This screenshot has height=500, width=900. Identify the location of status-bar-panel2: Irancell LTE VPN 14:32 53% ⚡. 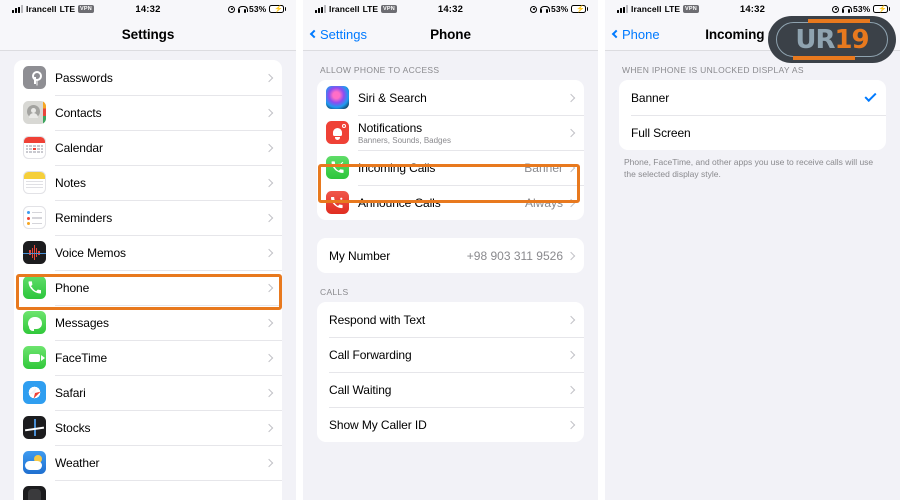
(450, 9).